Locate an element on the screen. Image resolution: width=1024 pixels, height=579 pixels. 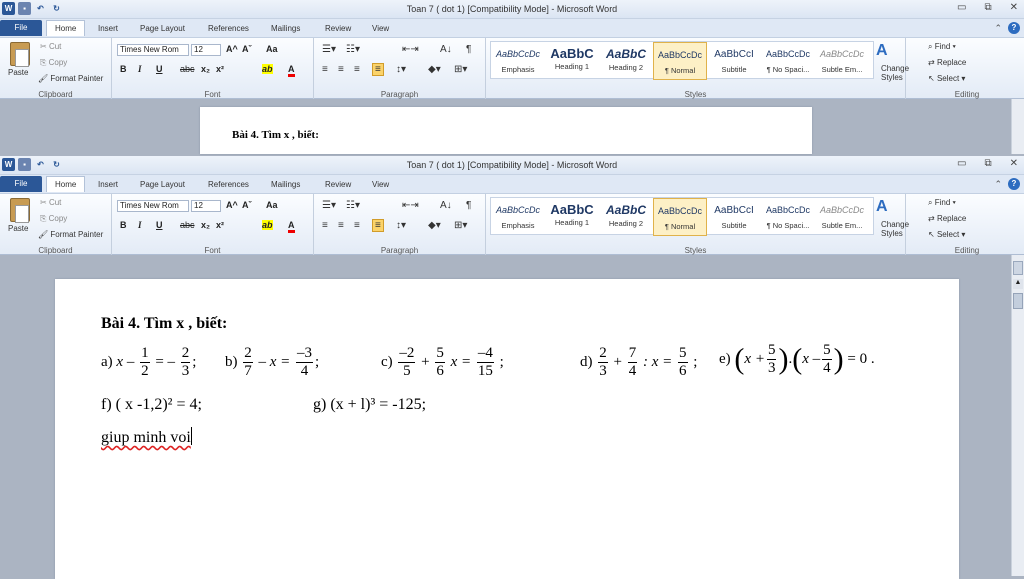
cut-button: ✂ Cut is located at coordinates (50, 46).